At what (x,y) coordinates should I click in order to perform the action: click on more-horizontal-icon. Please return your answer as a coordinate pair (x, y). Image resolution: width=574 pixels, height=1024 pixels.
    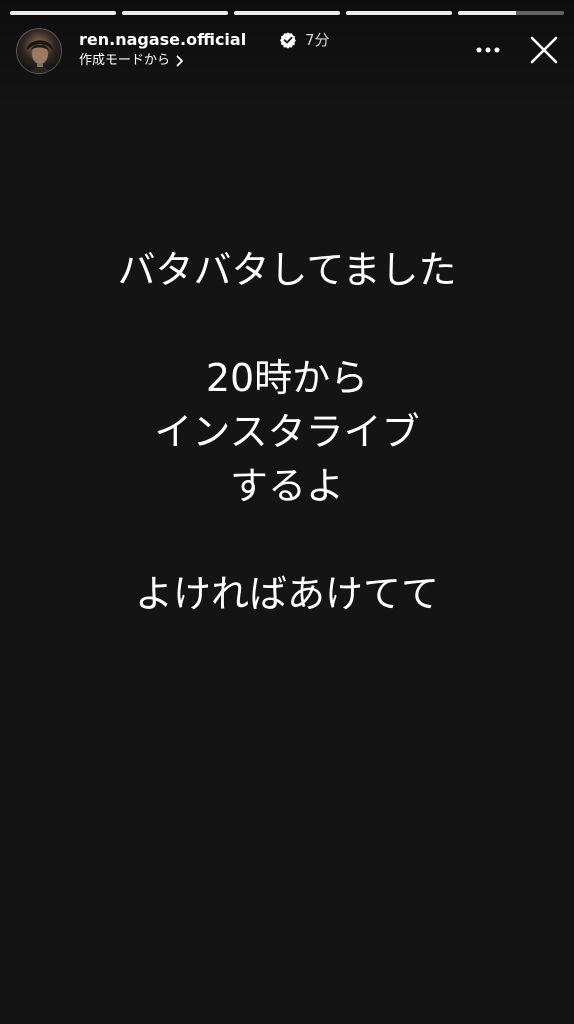
    Looking at the image, I should click on (488, 50).